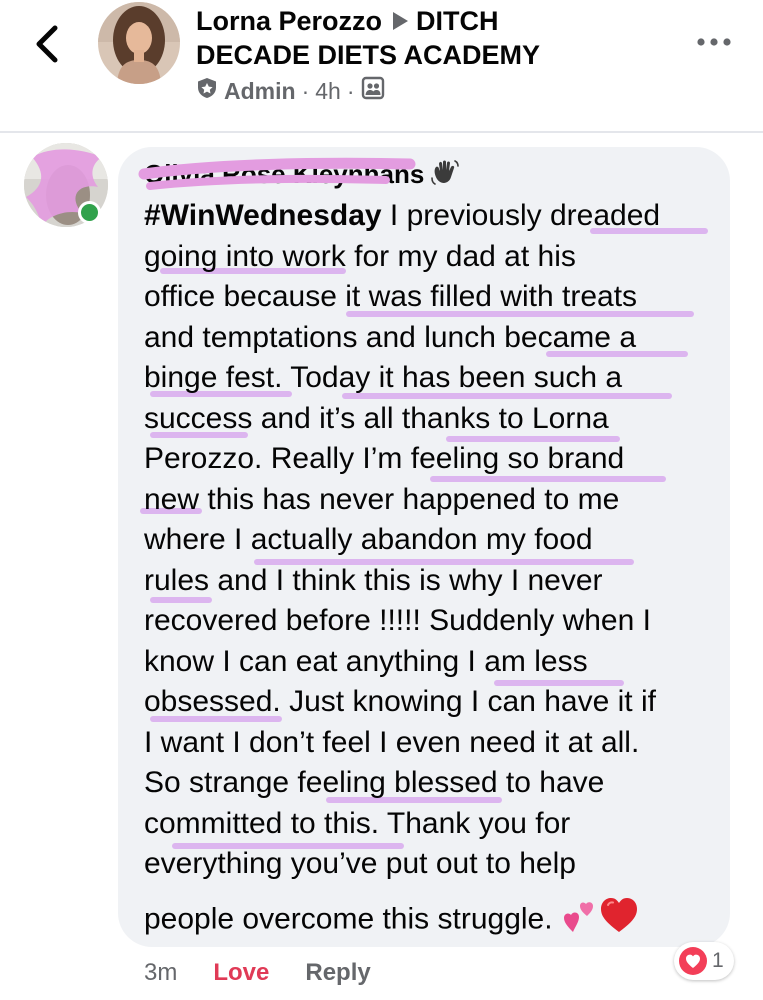 The height and width of the screenshot is (1000, 763). I want to click on comment-line: #WinWednesday I previously dreaded, so click(402, 215).